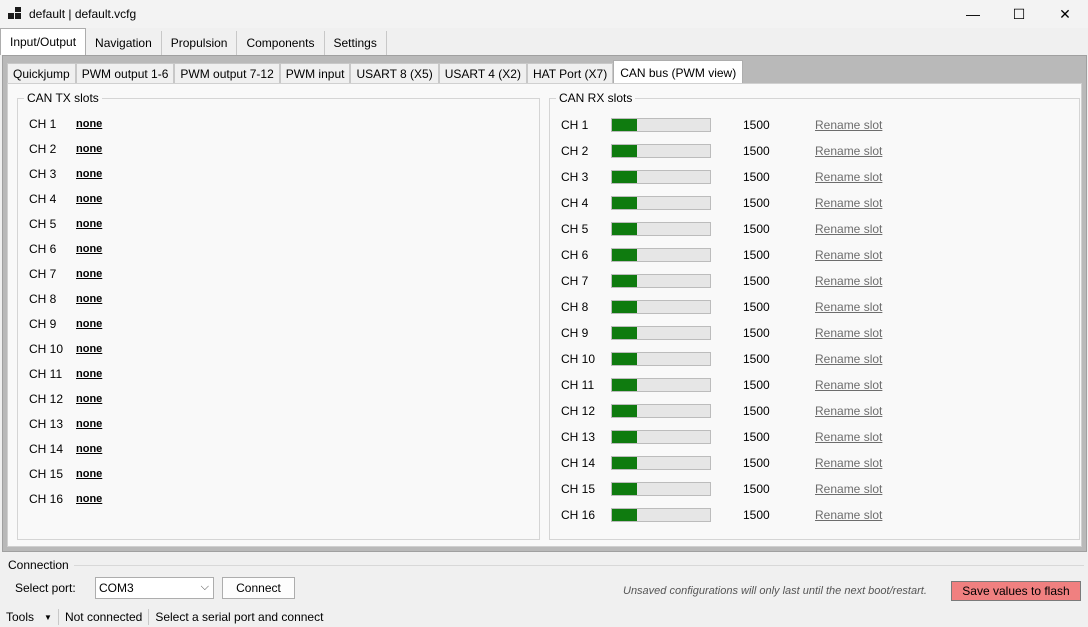 Image resolution: width=1088 pixels, height=627 pixels. I want to click on rx-slot-channel: CH 6, so click(575, 255).